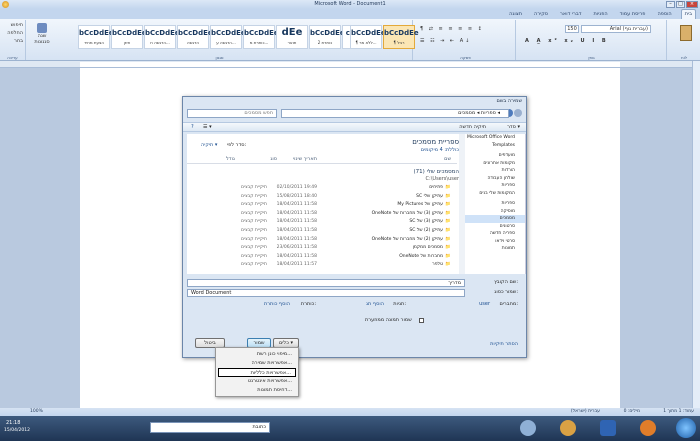  I want to click on nav-item: המקומות שלי בנים, so click(495, 194).